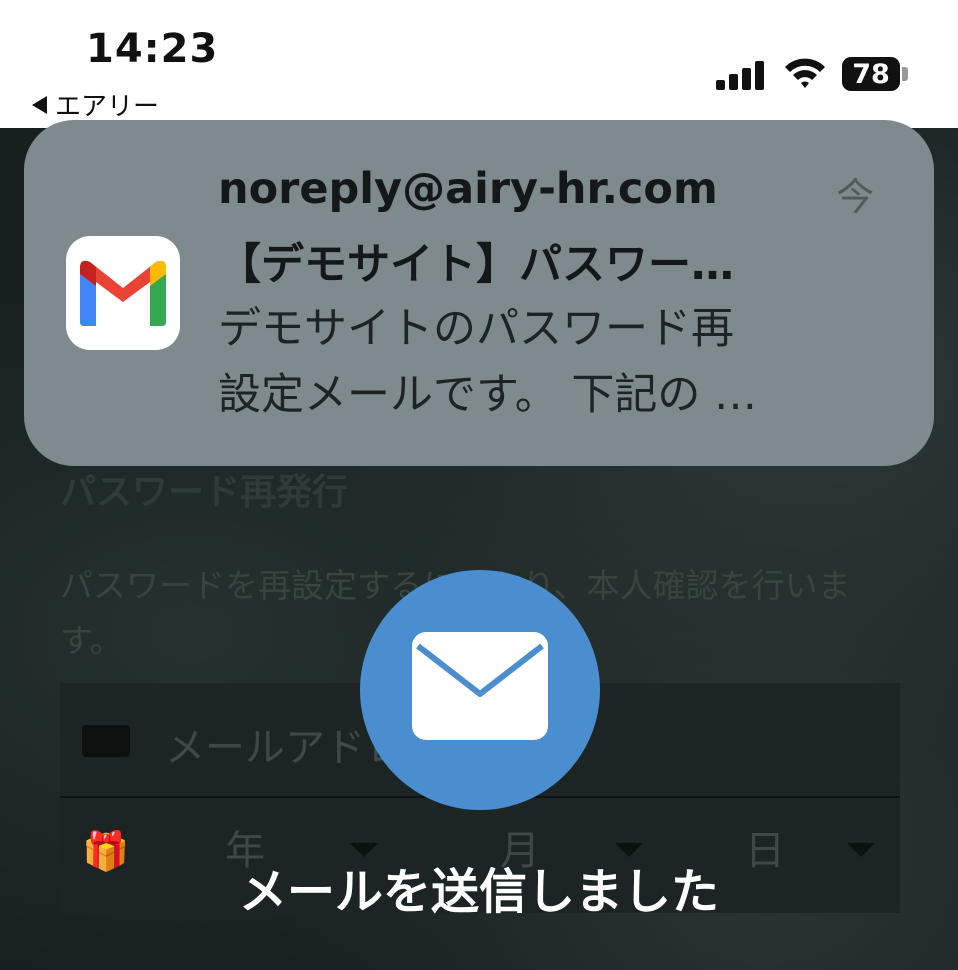  Describe the element at coordinates (468, 189) in the screenshot. I see `notification-sender: noreply@airy-hr.com` at that location.